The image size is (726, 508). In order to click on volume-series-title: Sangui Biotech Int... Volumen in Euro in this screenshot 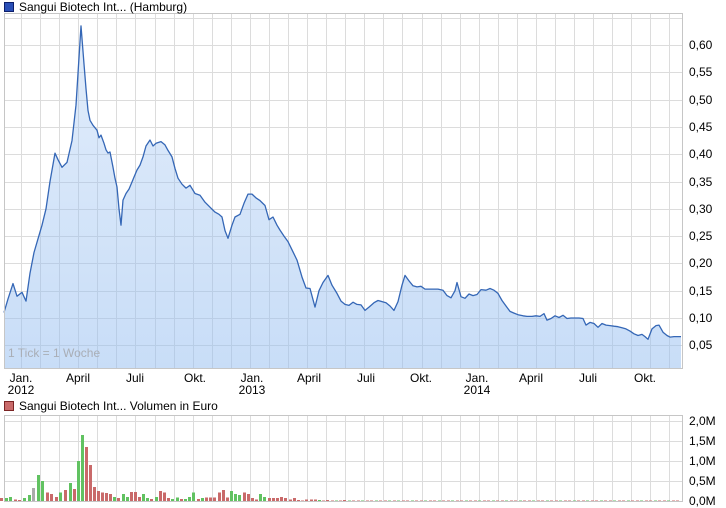, I will do `click(118, 406)`.